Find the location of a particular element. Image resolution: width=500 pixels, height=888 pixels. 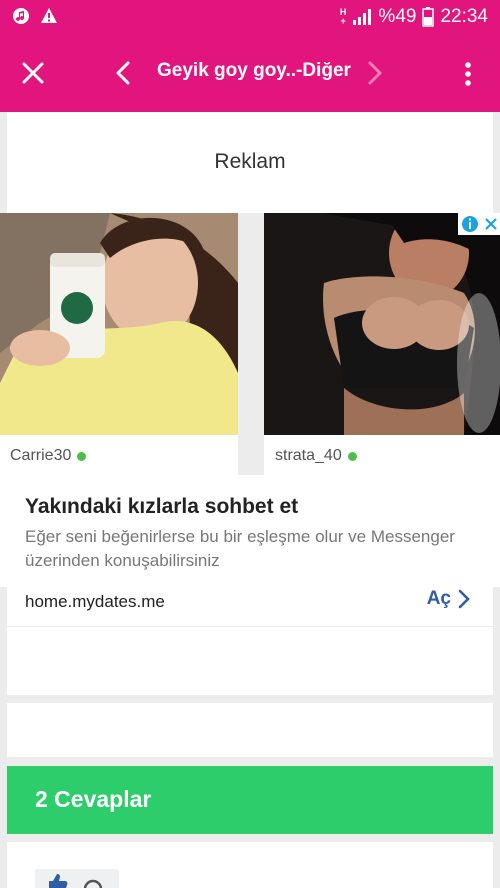

battery-icon is located at coordinates (428, 17).